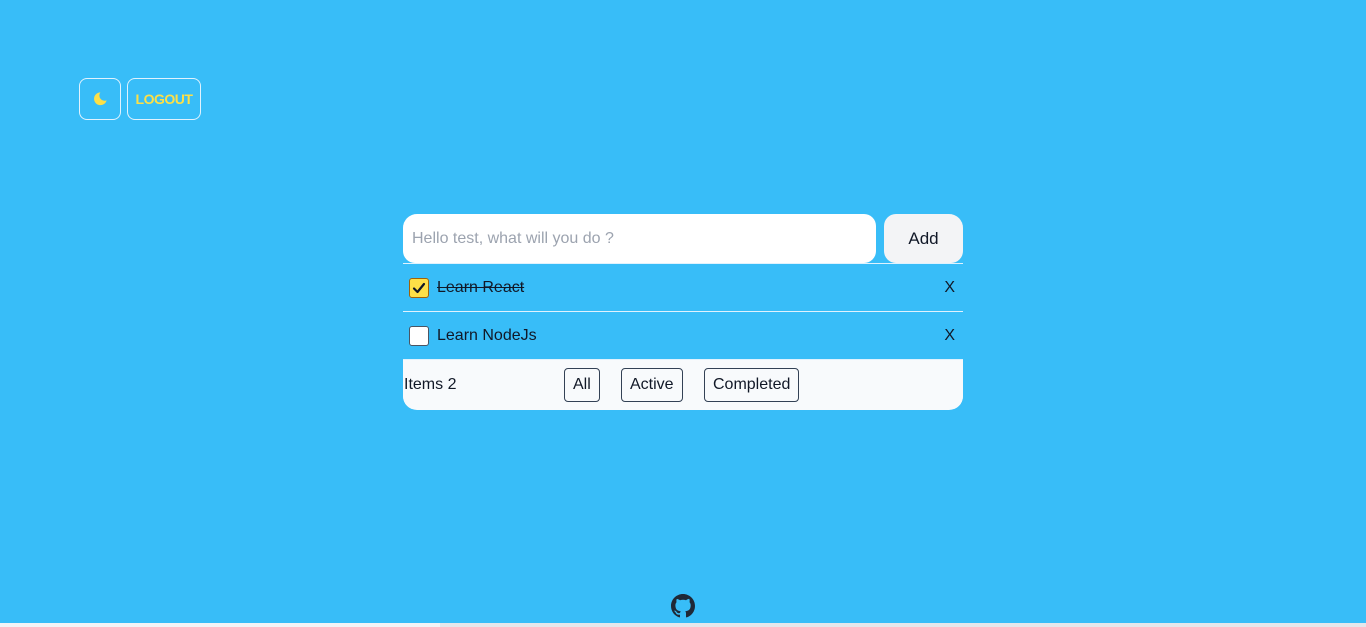 Image resolution: width=1366 pixels, height=627 pixels. I want to click on top-bar: LOGOUT, so click(140, 99).